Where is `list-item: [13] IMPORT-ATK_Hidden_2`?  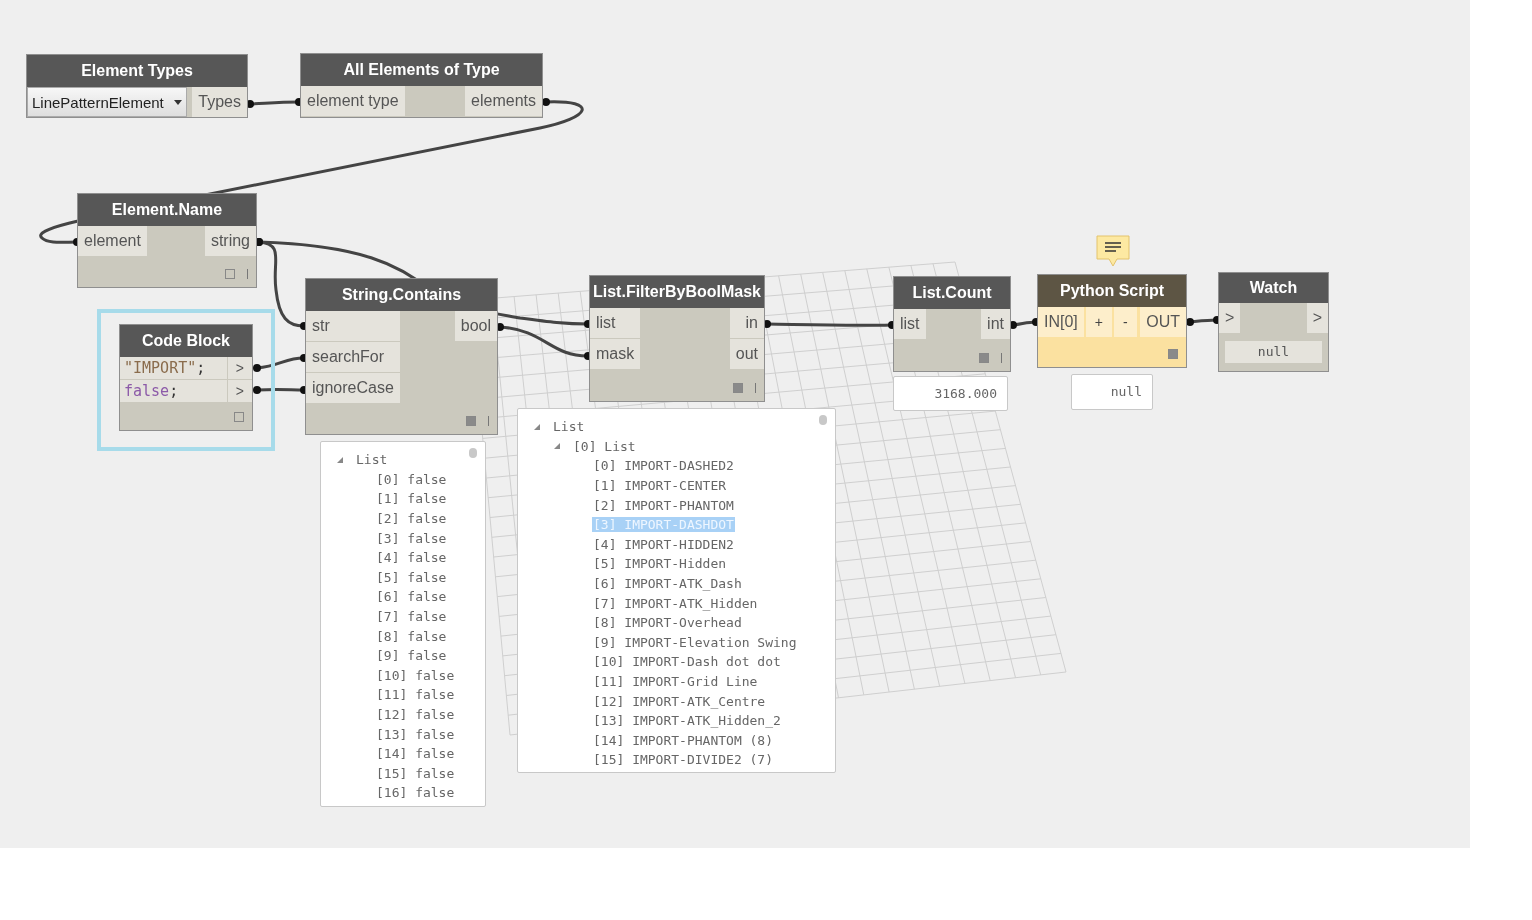
list-item: [13] IMPORT-ATK_Hidden_2 is located at coordinates (687, 721).